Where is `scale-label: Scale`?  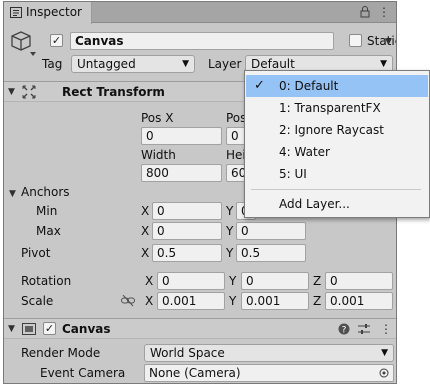 scale-label: Scale is located at coordinates (37, 301).